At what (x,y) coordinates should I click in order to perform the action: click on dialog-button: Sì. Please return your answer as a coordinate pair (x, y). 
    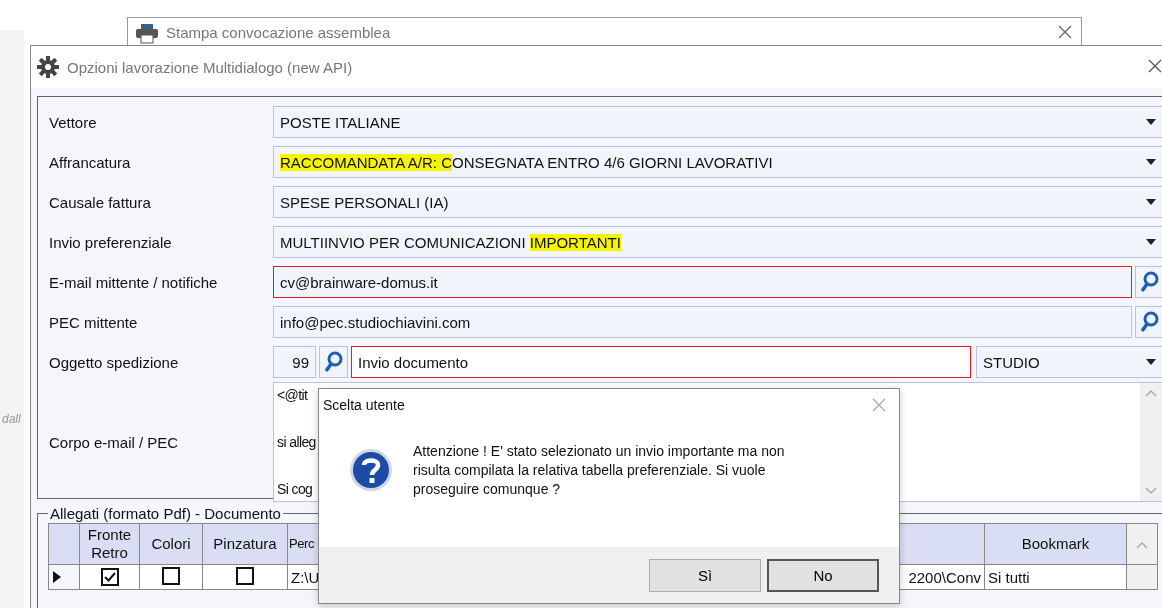
    Looking at the image, I should click on (705, 575).